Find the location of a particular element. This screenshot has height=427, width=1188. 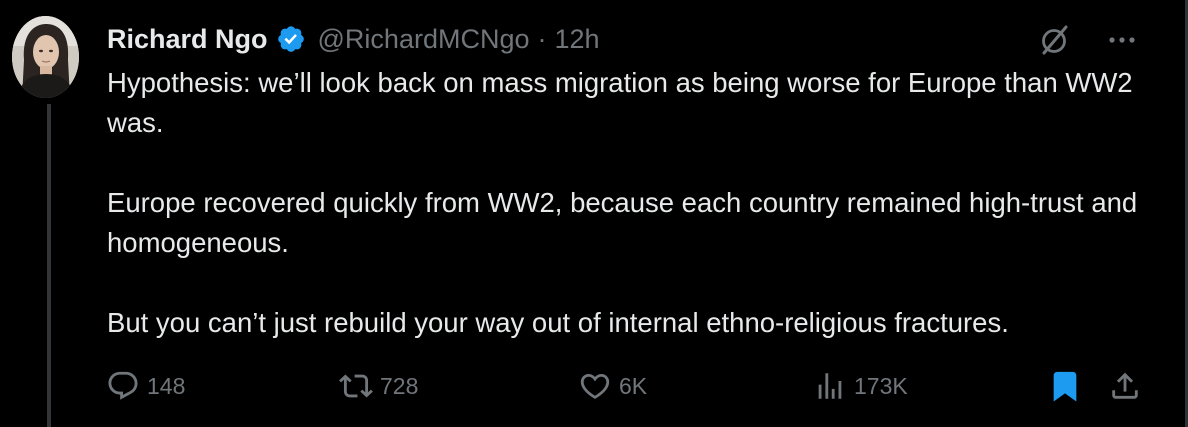

action-bar: 148 728 6K 173K is located at coordinates (627, 386).